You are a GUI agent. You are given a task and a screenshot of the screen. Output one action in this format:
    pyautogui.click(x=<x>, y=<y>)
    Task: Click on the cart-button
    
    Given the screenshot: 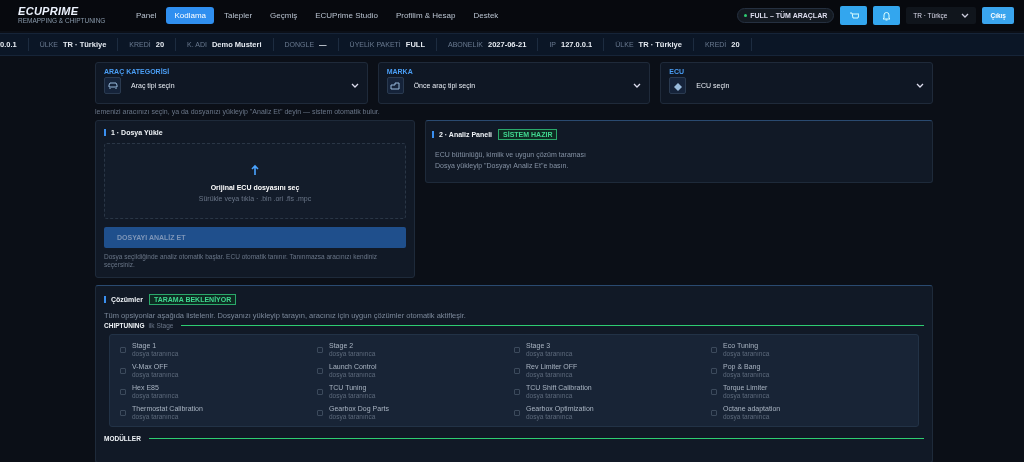 What is the action you would take?
    pyautogui.click(x=854, y=15)
    